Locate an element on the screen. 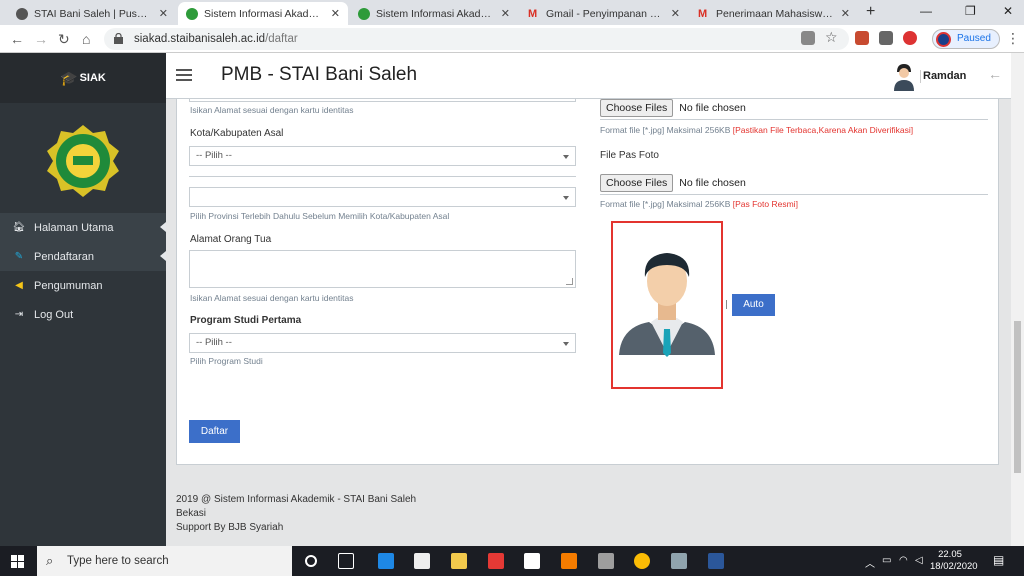 The image size is (1024, 576). xampp-icon is located at coordinates (569, 561).